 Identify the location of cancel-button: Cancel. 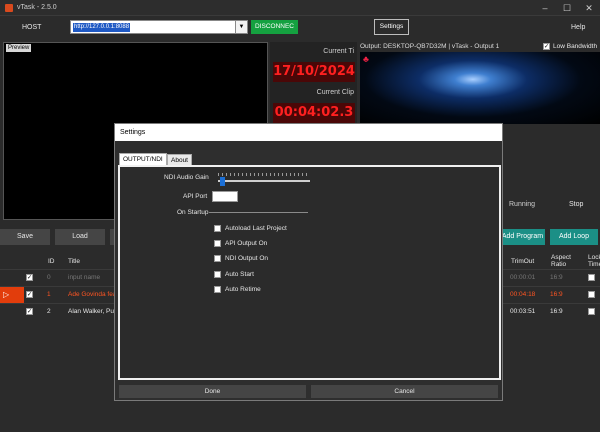
(404, 391).